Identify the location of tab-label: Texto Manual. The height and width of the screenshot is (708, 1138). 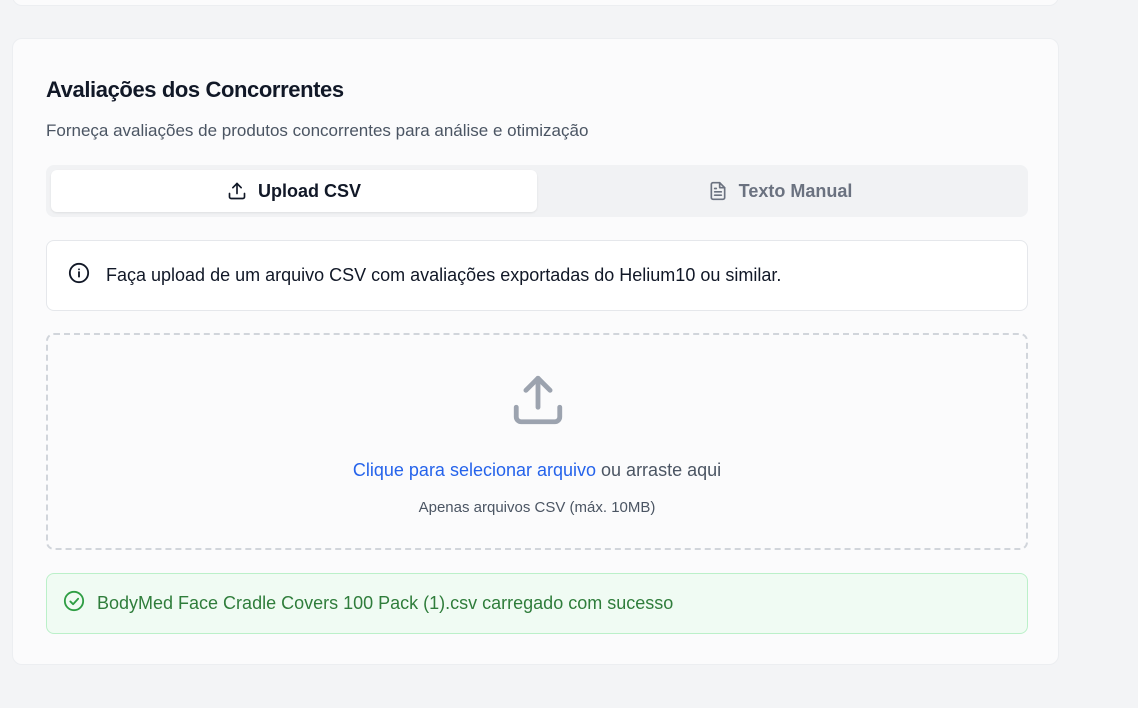
(795, 190).